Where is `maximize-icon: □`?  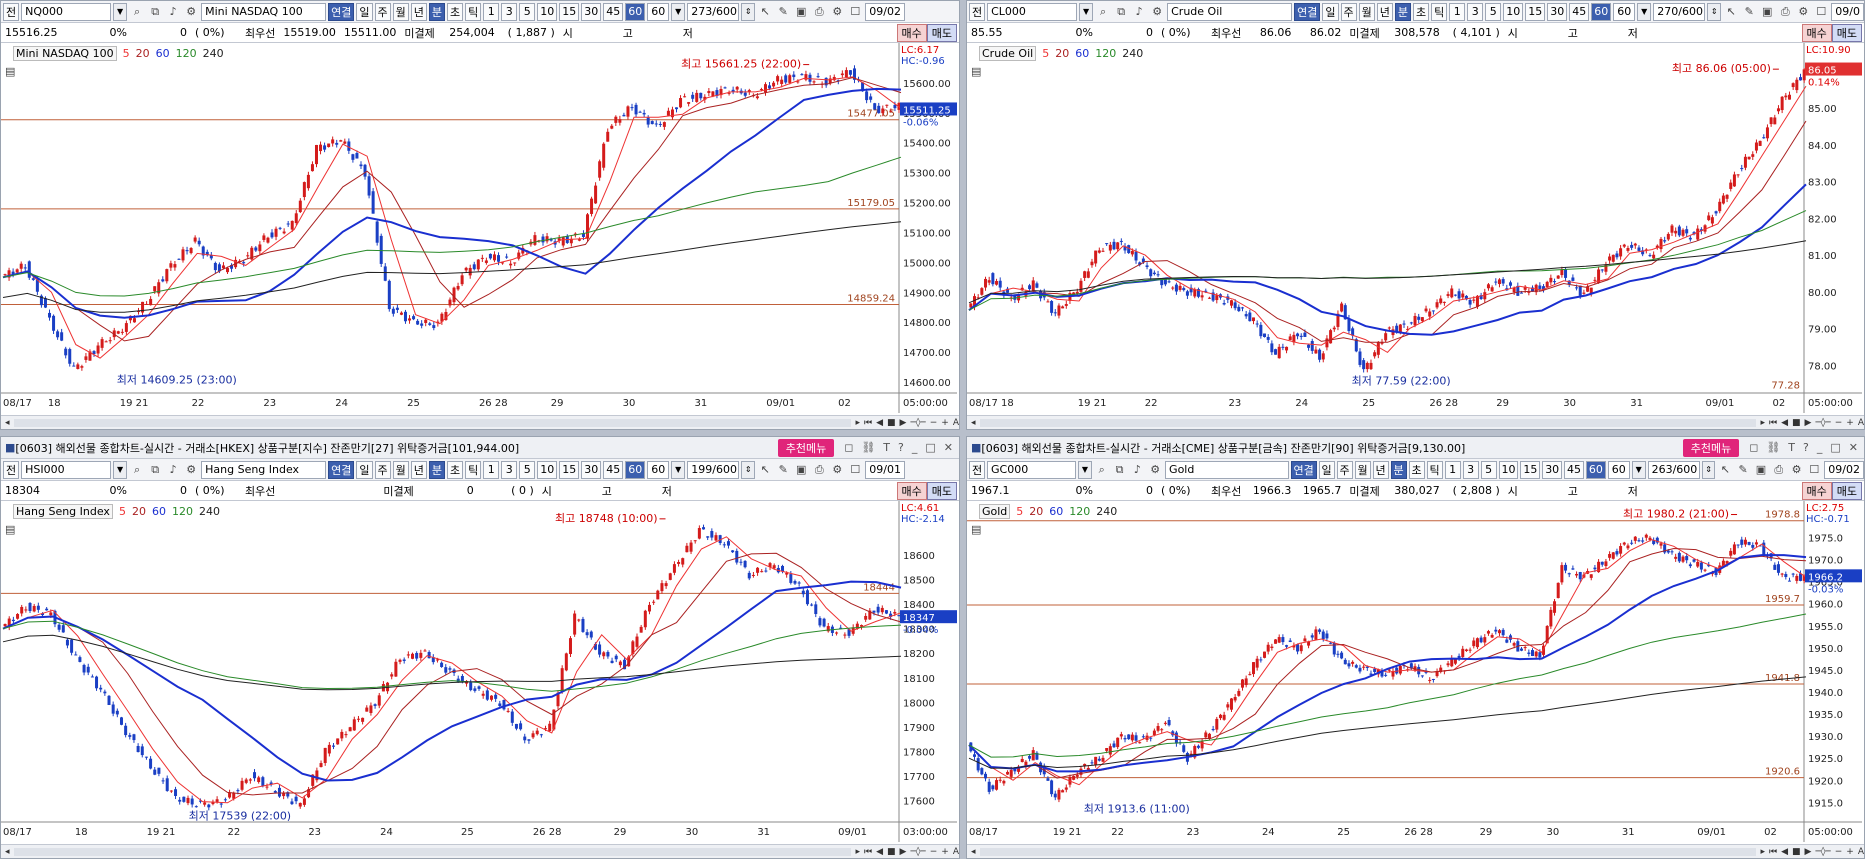 maximize-icon: □ is located at coordinates (1835, 447).